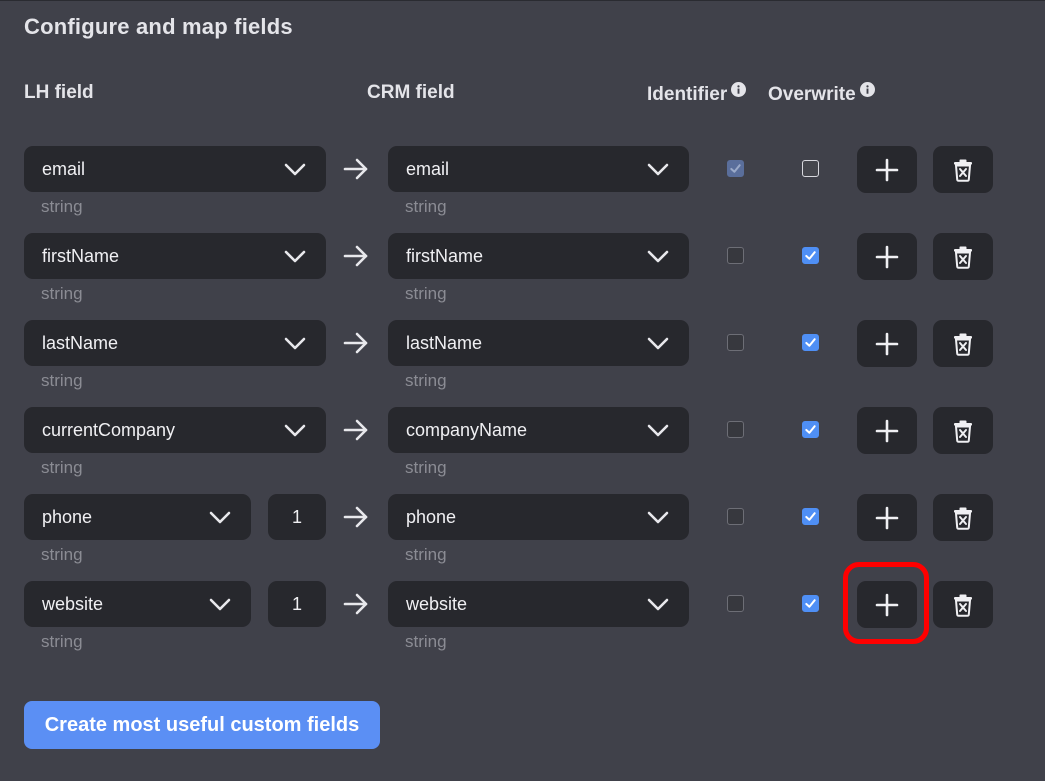 The height and width of the screenshot is (781, 1045). What do you see at coordinates (697, 94) in the screenshot?
I see `header-identifier: Identifier` at bounding box center [697, 94].